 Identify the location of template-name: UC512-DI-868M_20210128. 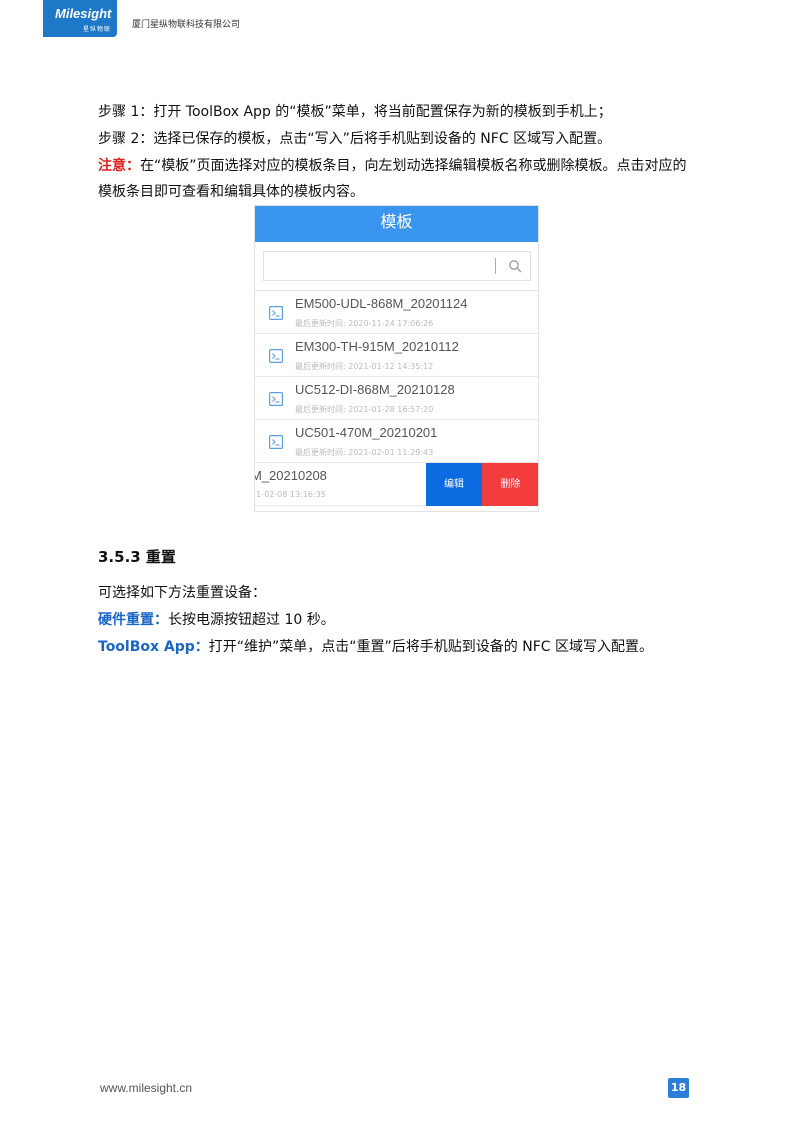
(375, 389).